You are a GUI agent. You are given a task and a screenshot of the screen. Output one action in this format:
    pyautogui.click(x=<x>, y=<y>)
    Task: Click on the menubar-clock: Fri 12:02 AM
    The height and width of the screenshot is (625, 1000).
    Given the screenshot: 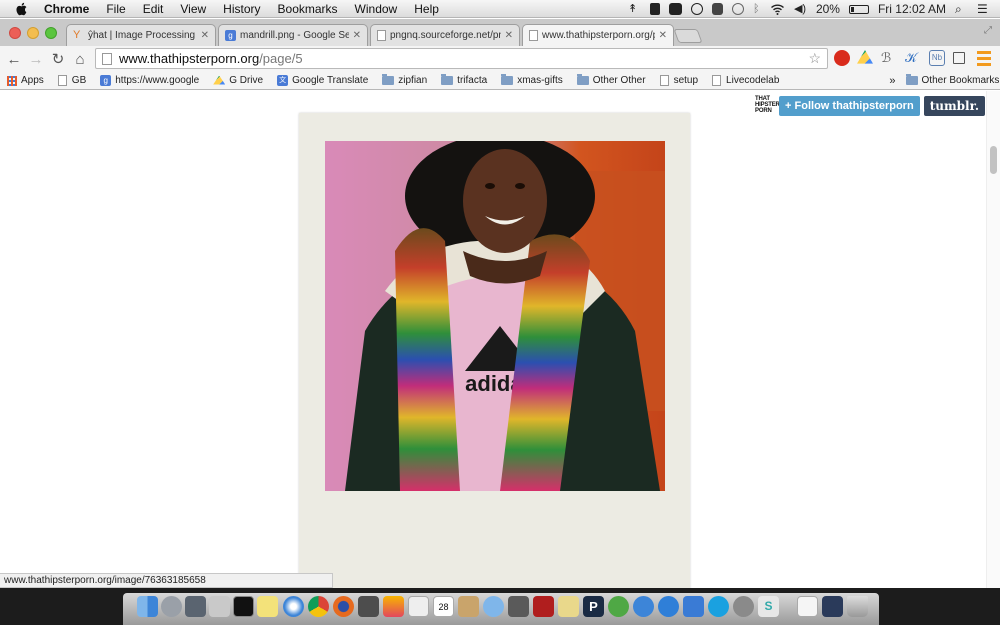 What is the action you would take?
    pyautogui.click(x=912, y=9)
    